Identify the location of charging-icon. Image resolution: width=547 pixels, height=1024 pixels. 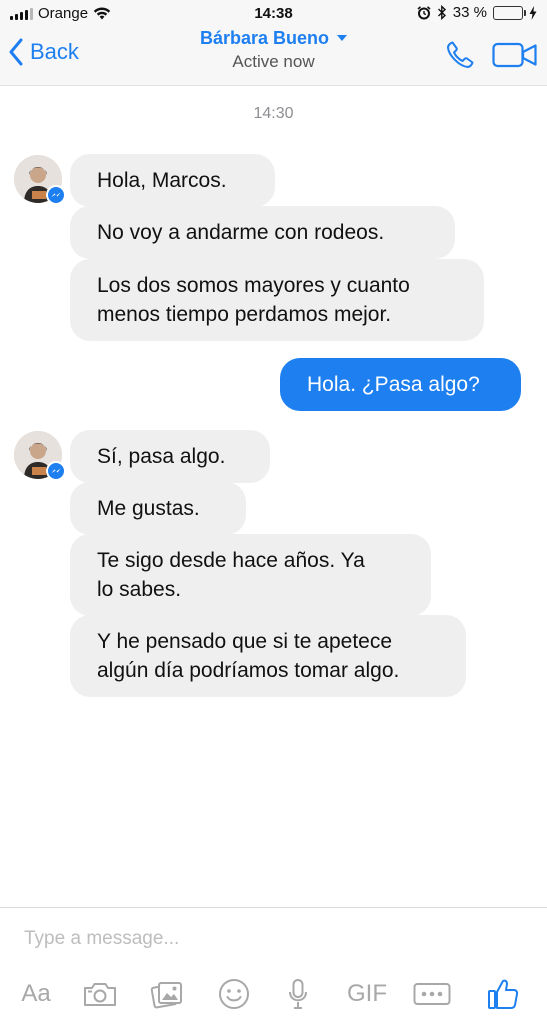
(533, 12).